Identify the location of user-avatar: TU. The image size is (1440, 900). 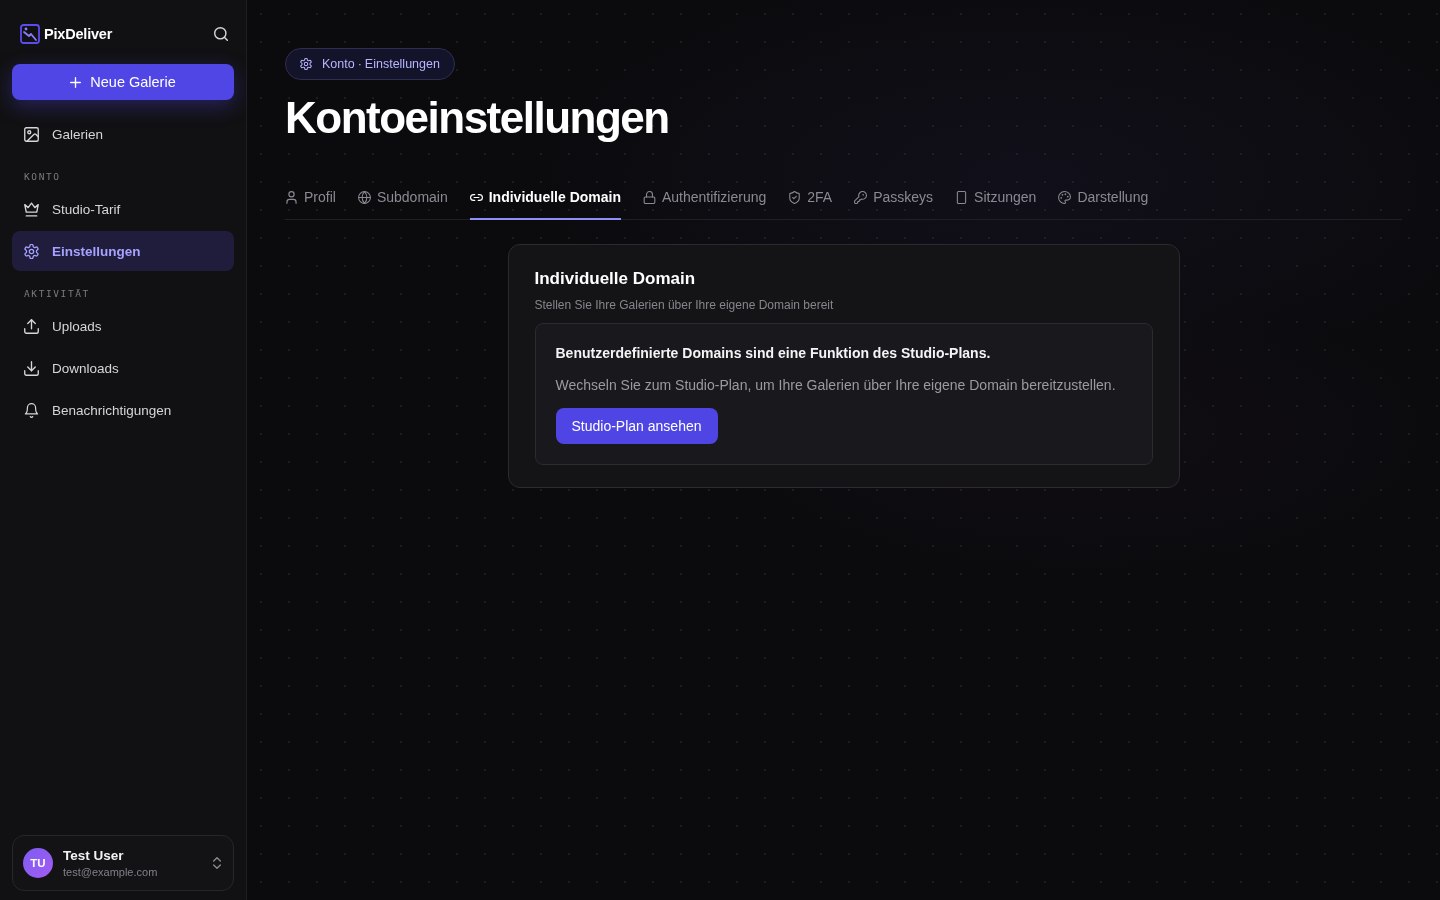
(38, 863).